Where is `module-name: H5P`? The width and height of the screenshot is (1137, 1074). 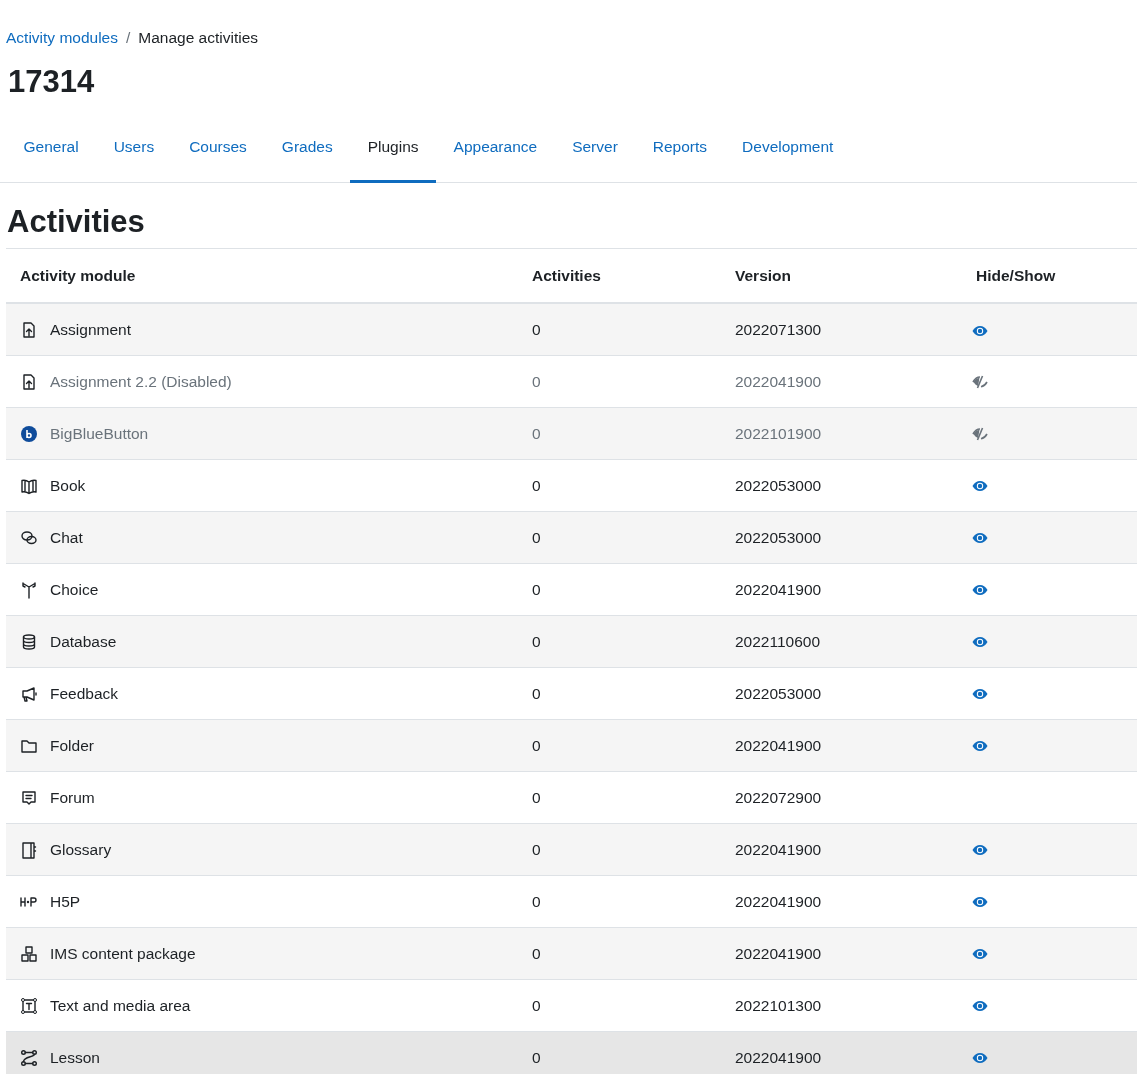
module-name: H5P is located at coordinates (65, 901).